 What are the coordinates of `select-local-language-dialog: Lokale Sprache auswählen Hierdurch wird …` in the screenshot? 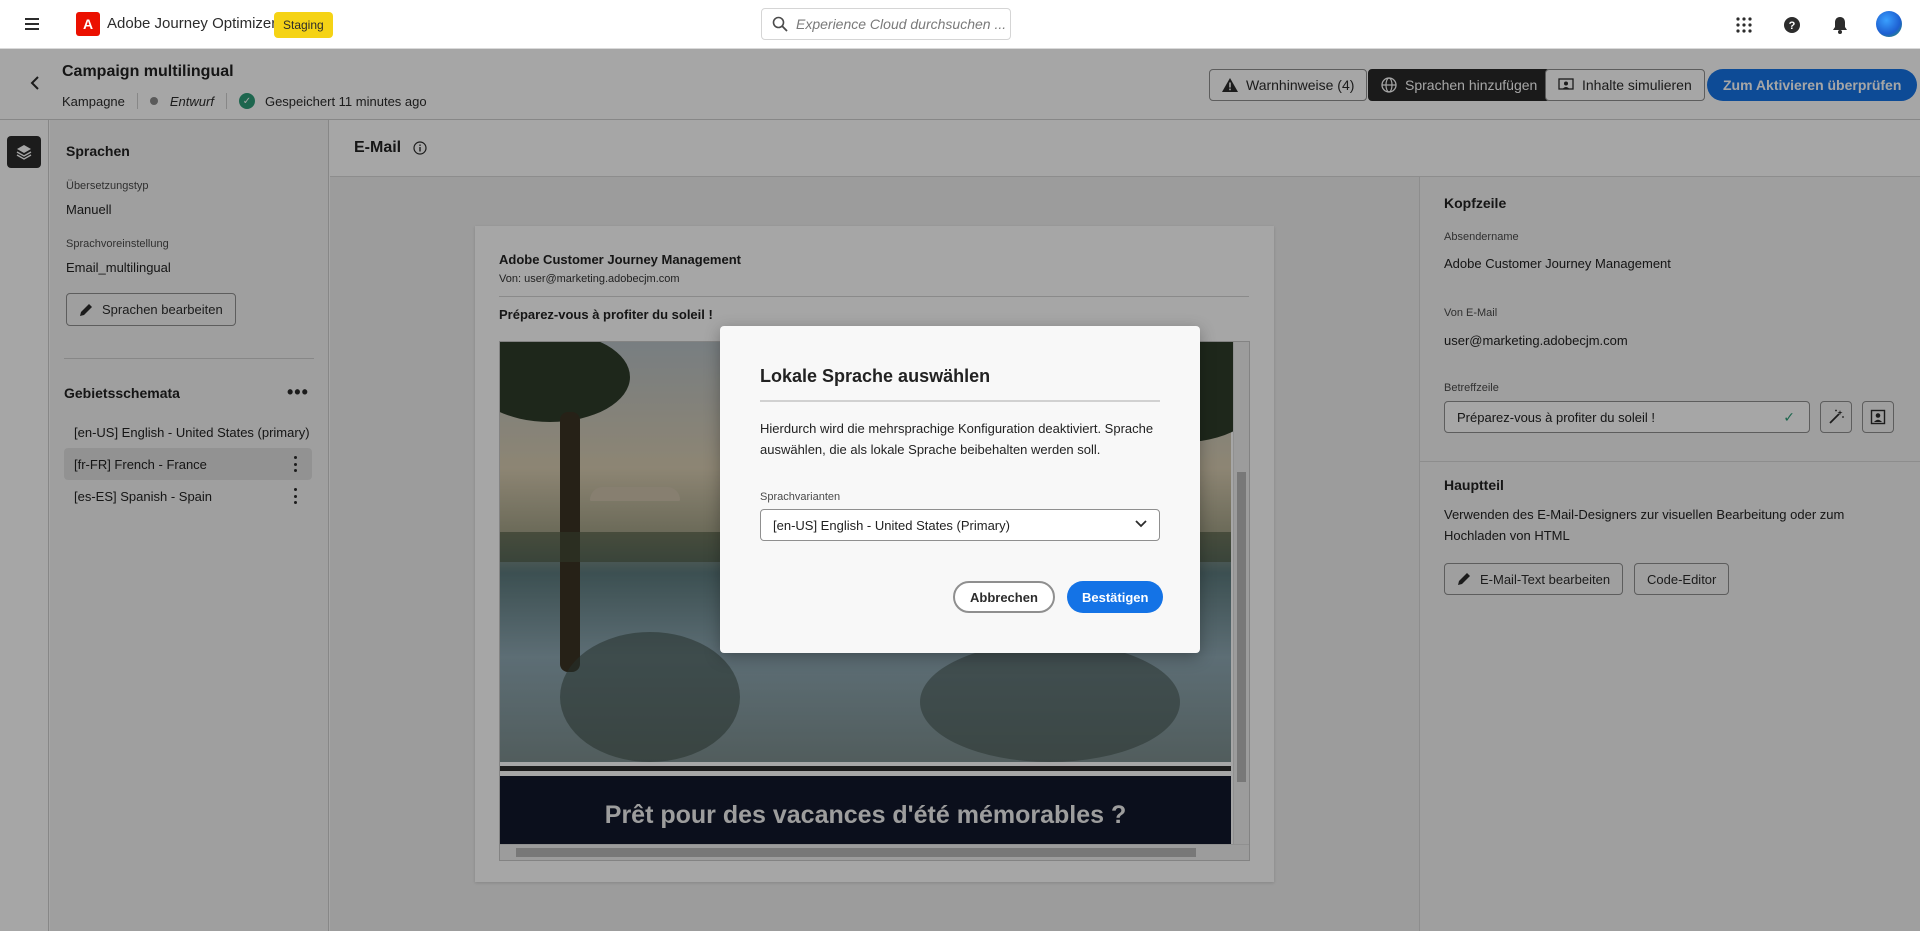 It's located at (960, 489).